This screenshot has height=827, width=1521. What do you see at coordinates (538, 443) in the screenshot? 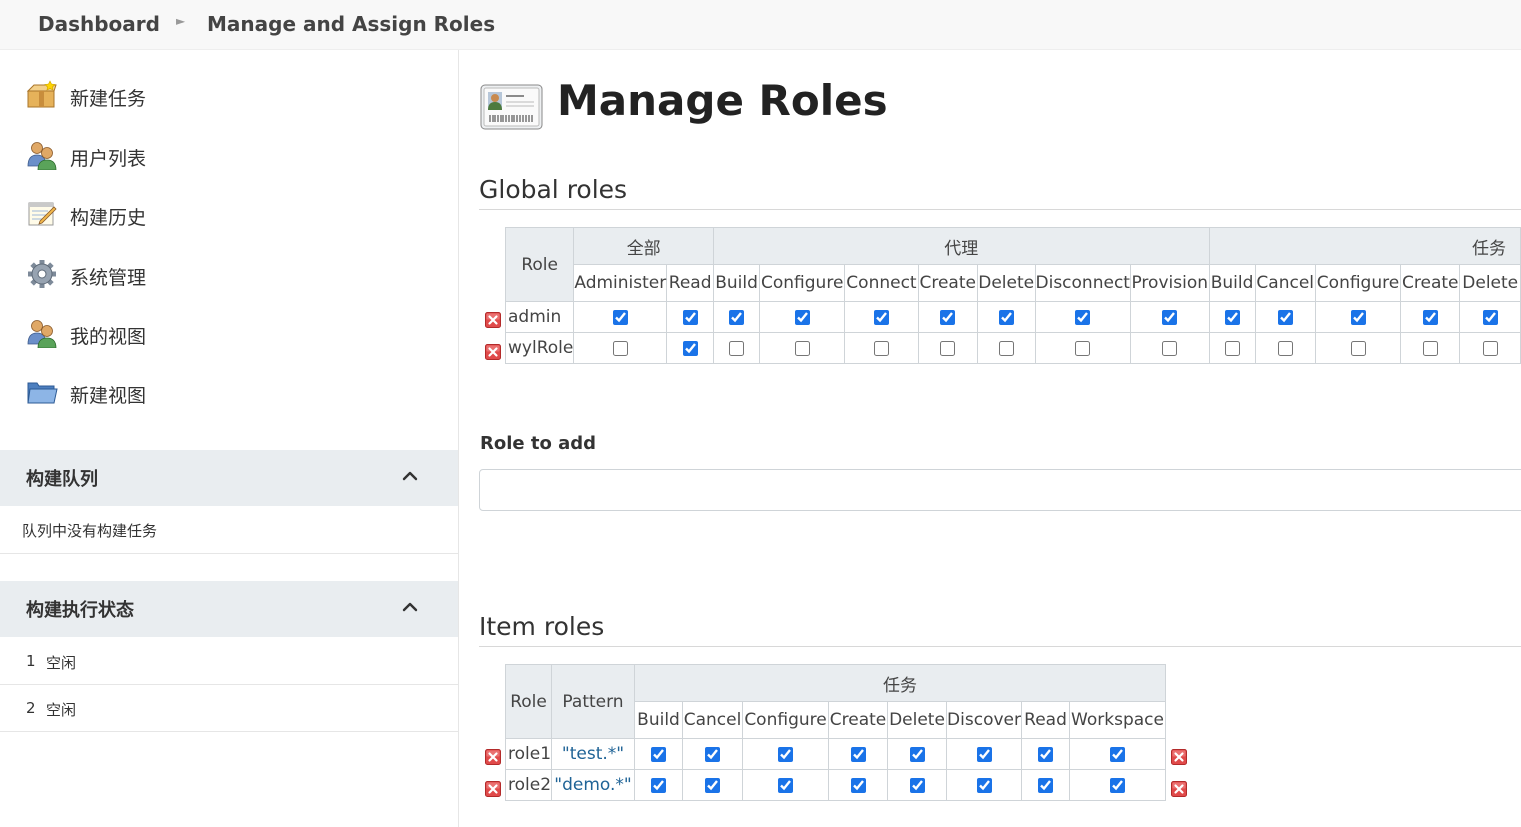
I see `role-to-add-label: Role to add` at bounding box center [538, 443].